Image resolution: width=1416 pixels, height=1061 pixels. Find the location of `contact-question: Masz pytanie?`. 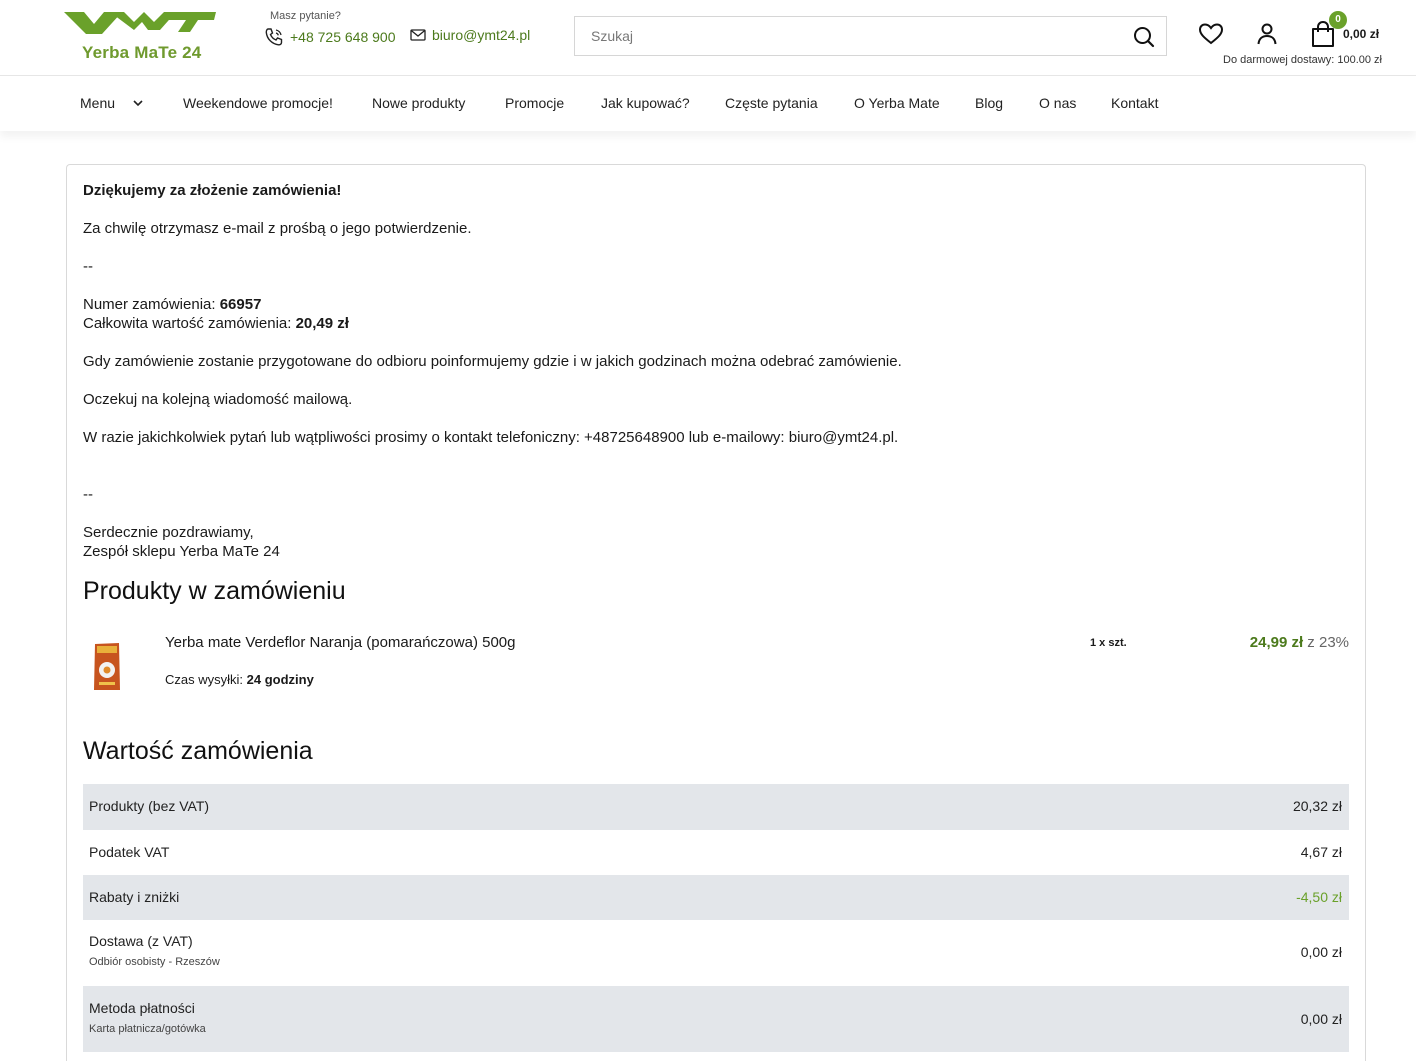

contact-question: Masz pytanie? is located at coordinates (305, 16).